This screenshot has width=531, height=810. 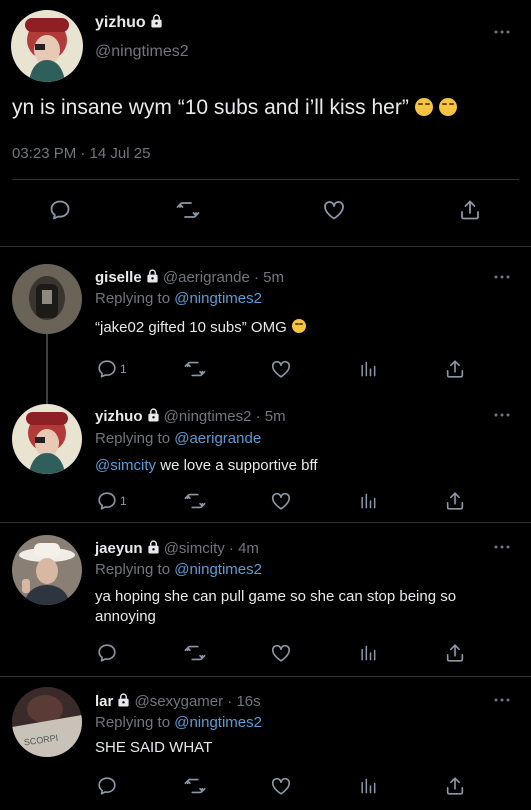 I want to click on replying-to-link: @aerigrande, so click(x=217, y=438).